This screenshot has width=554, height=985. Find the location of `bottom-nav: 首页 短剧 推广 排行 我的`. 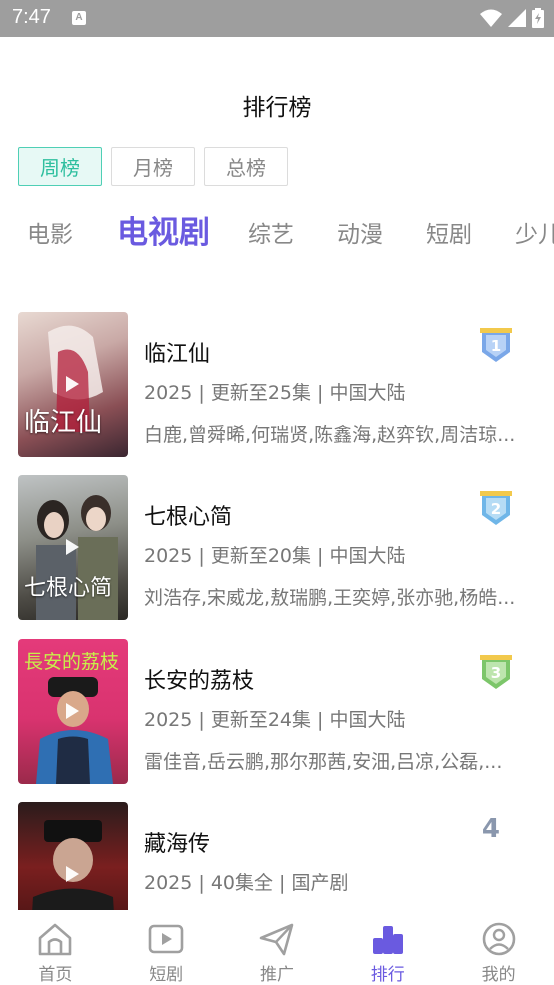

bottom-nav: 首页 短剧 推广 排行 我的 is located at coordinates (277, 947).